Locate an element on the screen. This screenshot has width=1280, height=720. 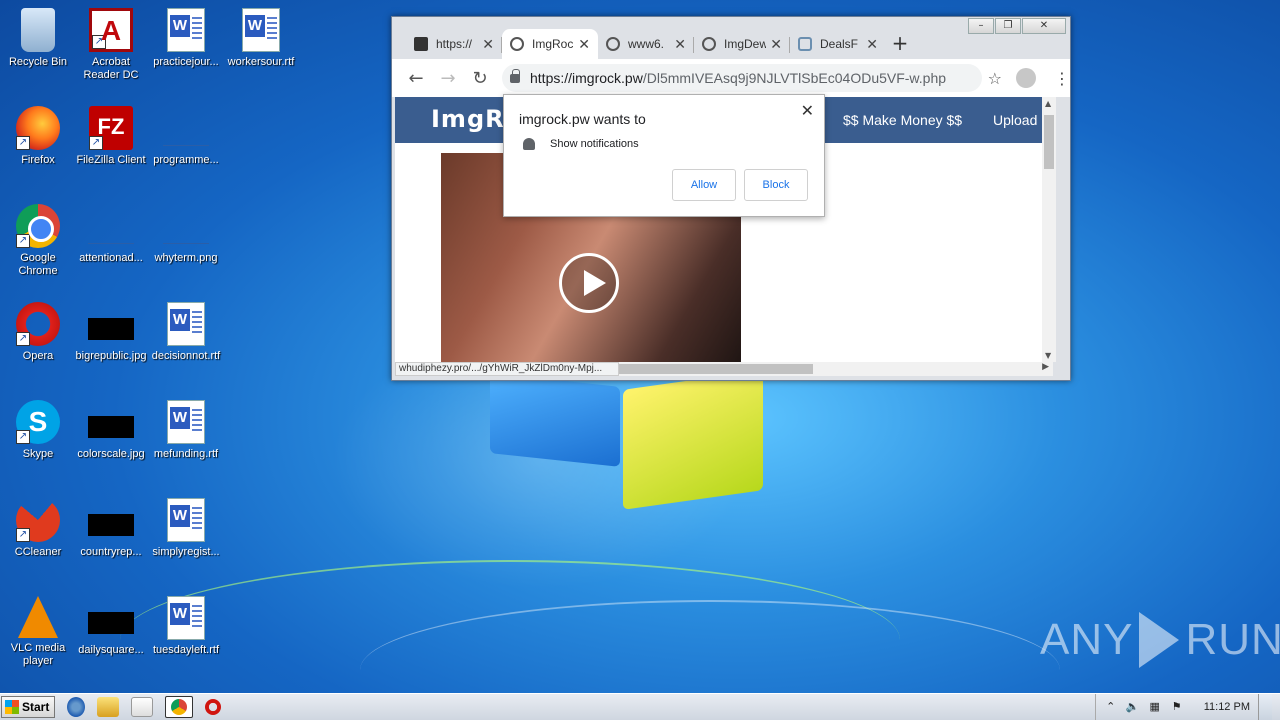
vertical-scrollbar: ▲ ▼ is located at coordinates (1049, 229).